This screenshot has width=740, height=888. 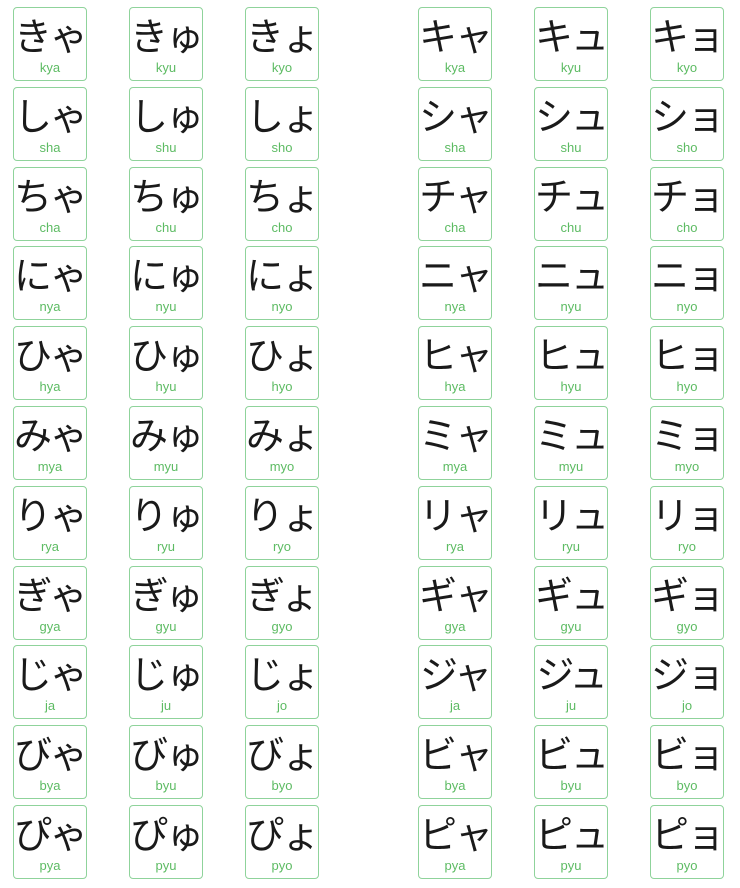 I want to click on katakana-character: ビュ, so click(x=572, y=755).